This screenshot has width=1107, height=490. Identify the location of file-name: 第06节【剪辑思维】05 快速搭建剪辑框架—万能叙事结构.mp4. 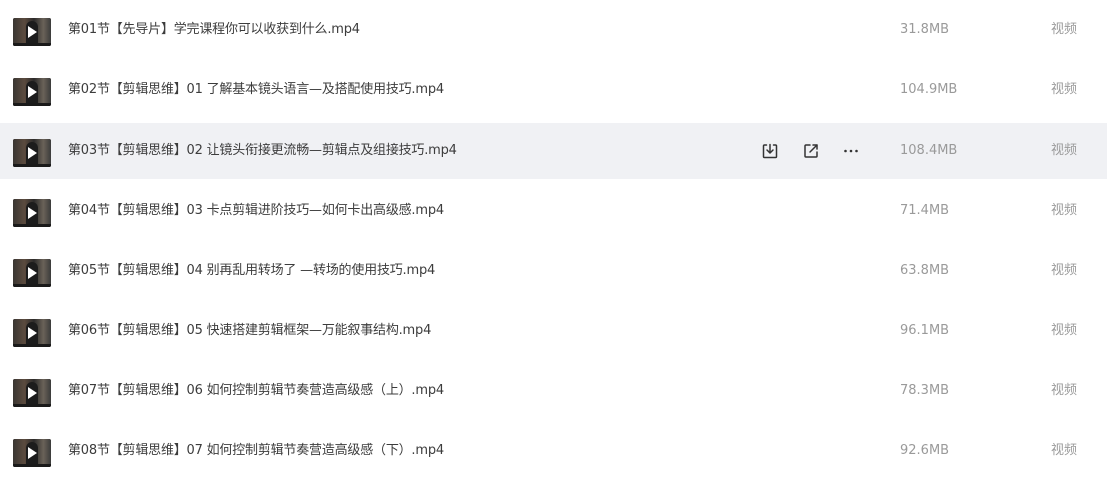
(249, 331).